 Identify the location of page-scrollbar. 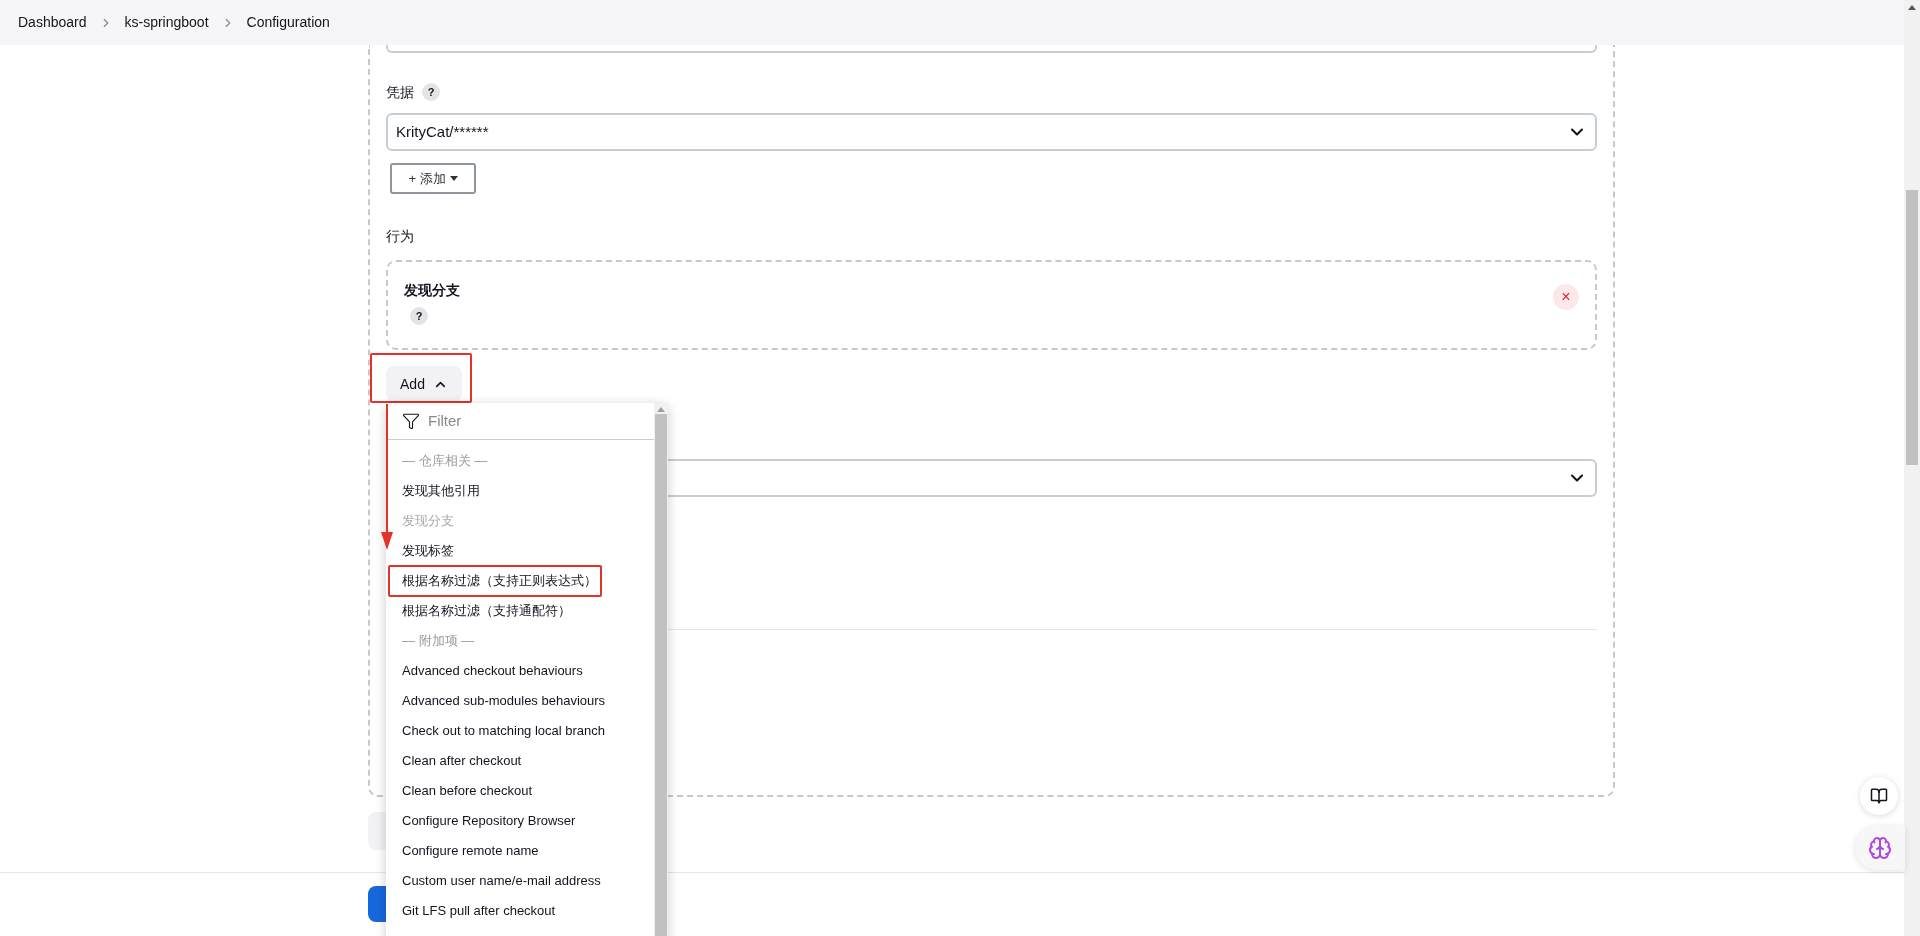
(1912, 468).